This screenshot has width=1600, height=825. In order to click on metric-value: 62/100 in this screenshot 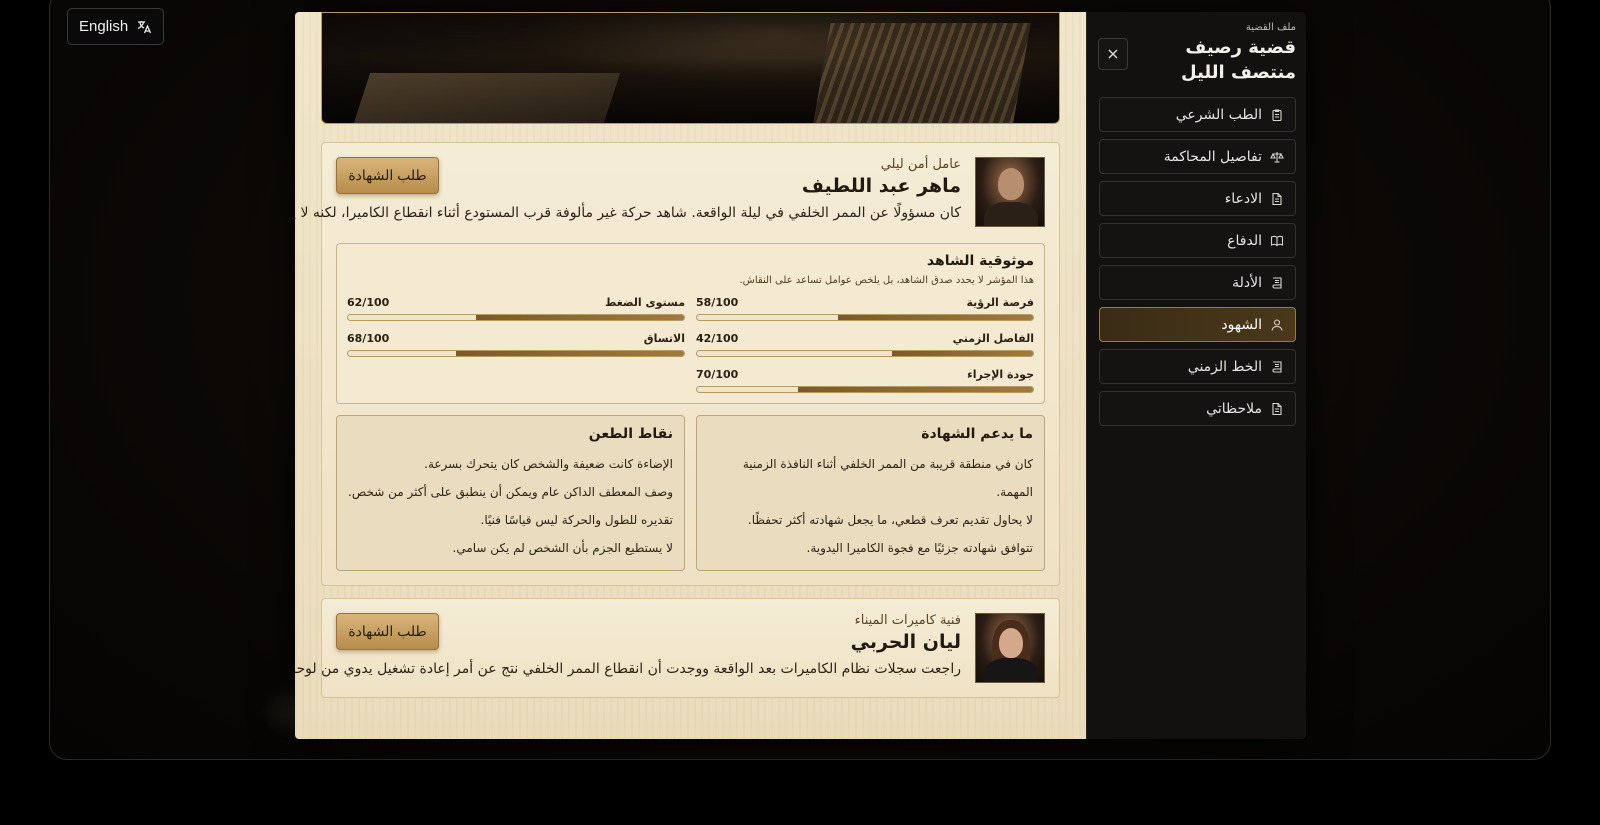, I will do `click(368, 302)`.